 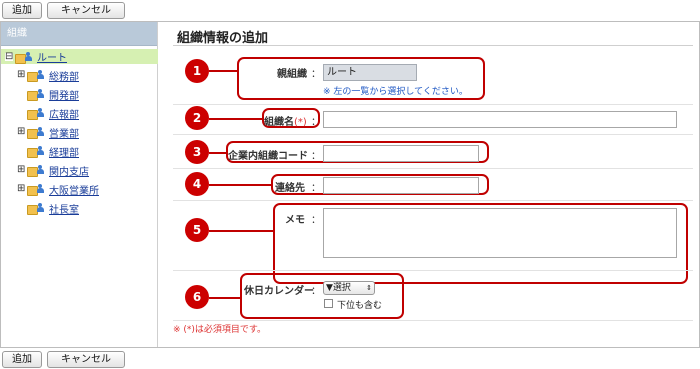 I want to click on add-button-bottom: 追加, so click(x=22, y=359).